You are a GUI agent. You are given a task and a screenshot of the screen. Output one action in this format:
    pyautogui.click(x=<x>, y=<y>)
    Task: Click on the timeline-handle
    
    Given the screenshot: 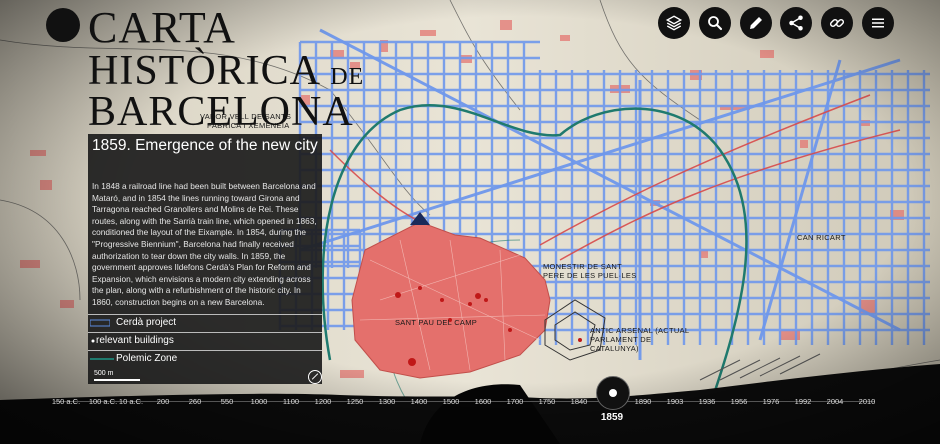 What is the action you would take?
    pyautogui.click(x=613, y=393)
    